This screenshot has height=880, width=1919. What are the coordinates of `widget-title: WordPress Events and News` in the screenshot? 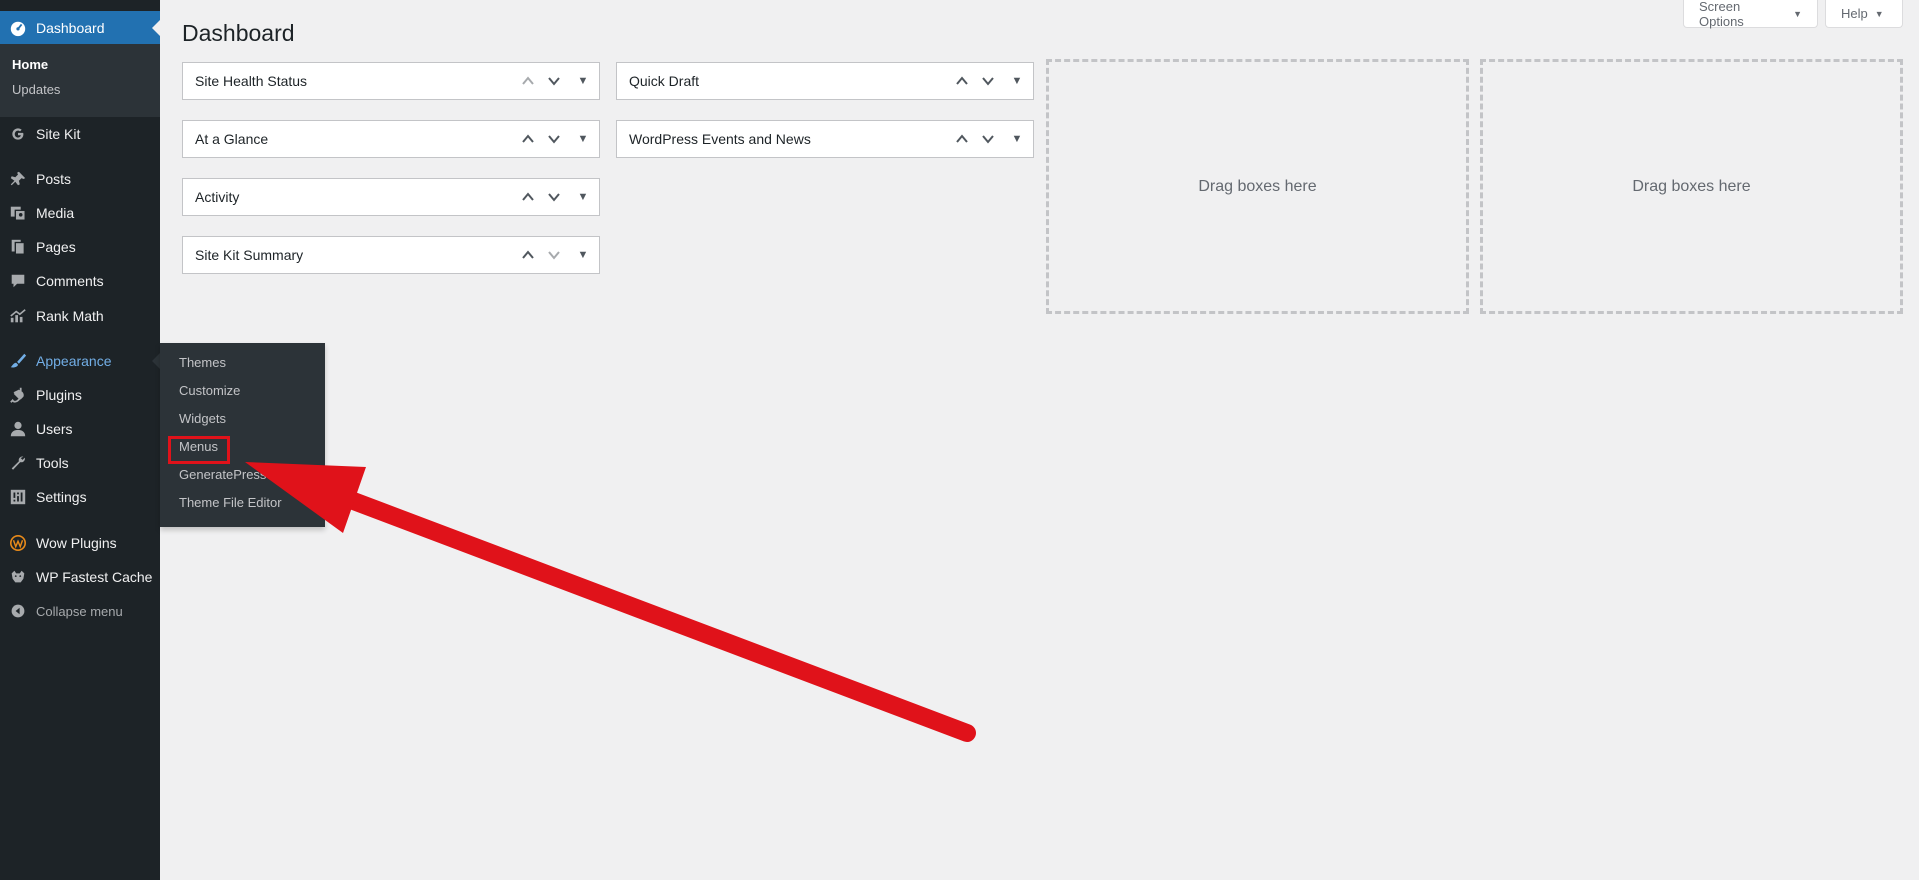 It's located at (720, 139).